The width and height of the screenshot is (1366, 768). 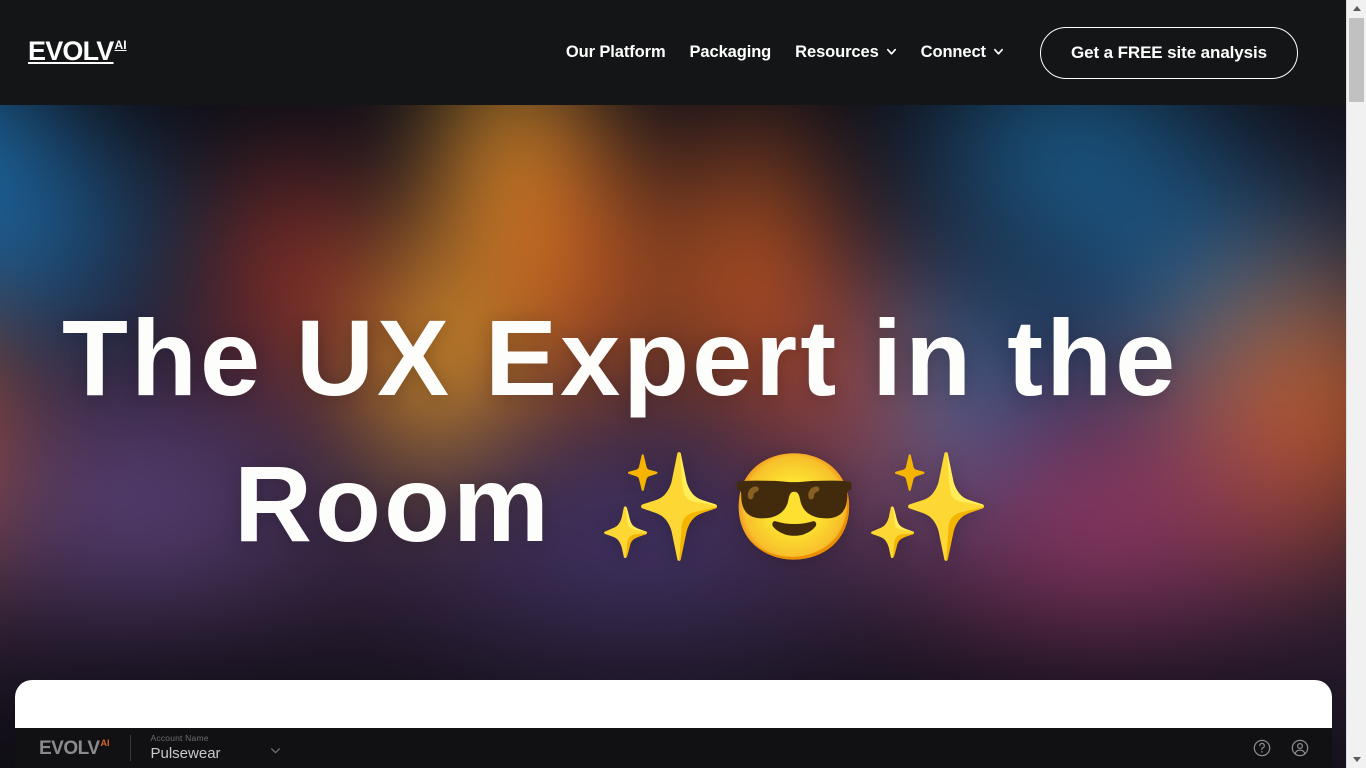 I want to click on free-site-analysis-button: Get a FREE site analysis, so click(x=1168, y=52).